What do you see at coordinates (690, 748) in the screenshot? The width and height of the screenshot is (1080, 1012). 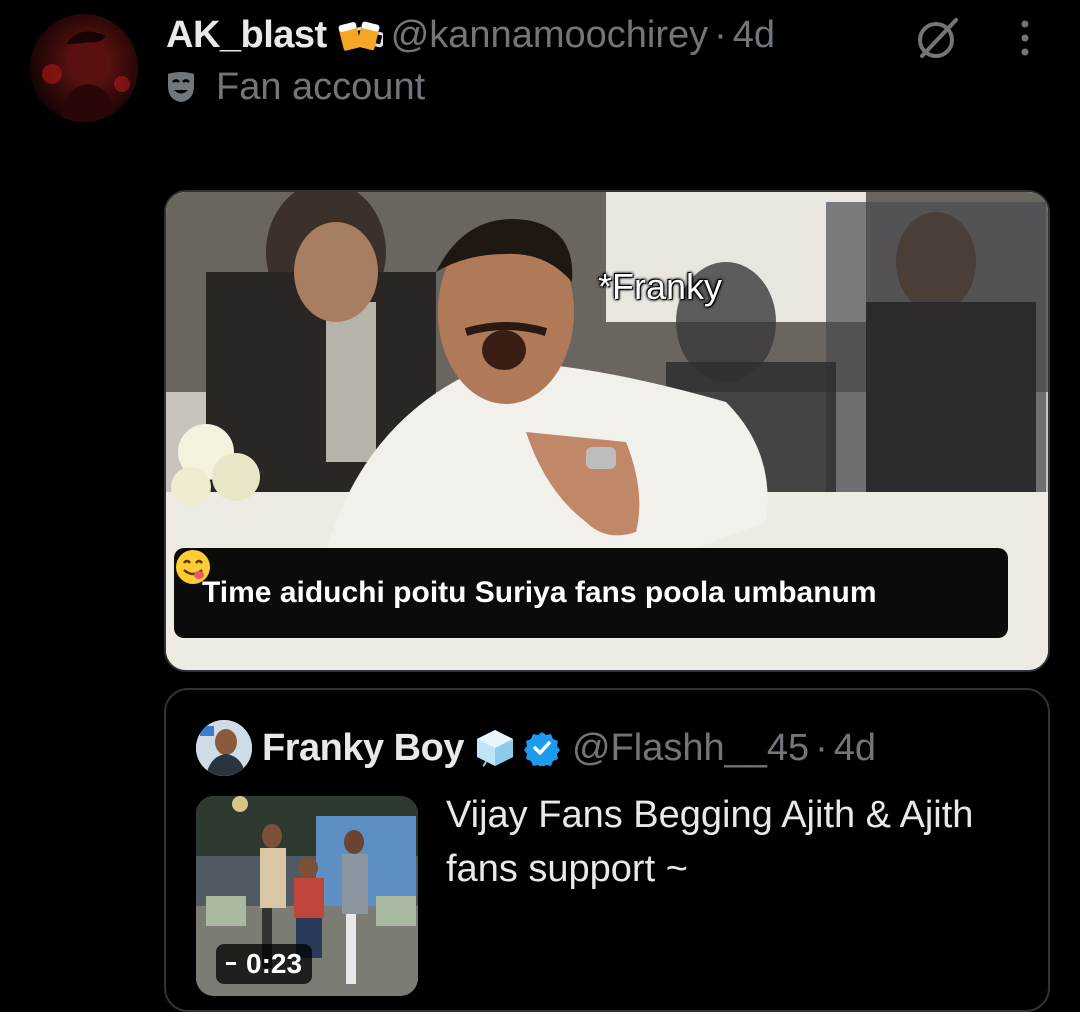 I see `quoted-handle: @Flashh__45` at bounding box center [690, 748].